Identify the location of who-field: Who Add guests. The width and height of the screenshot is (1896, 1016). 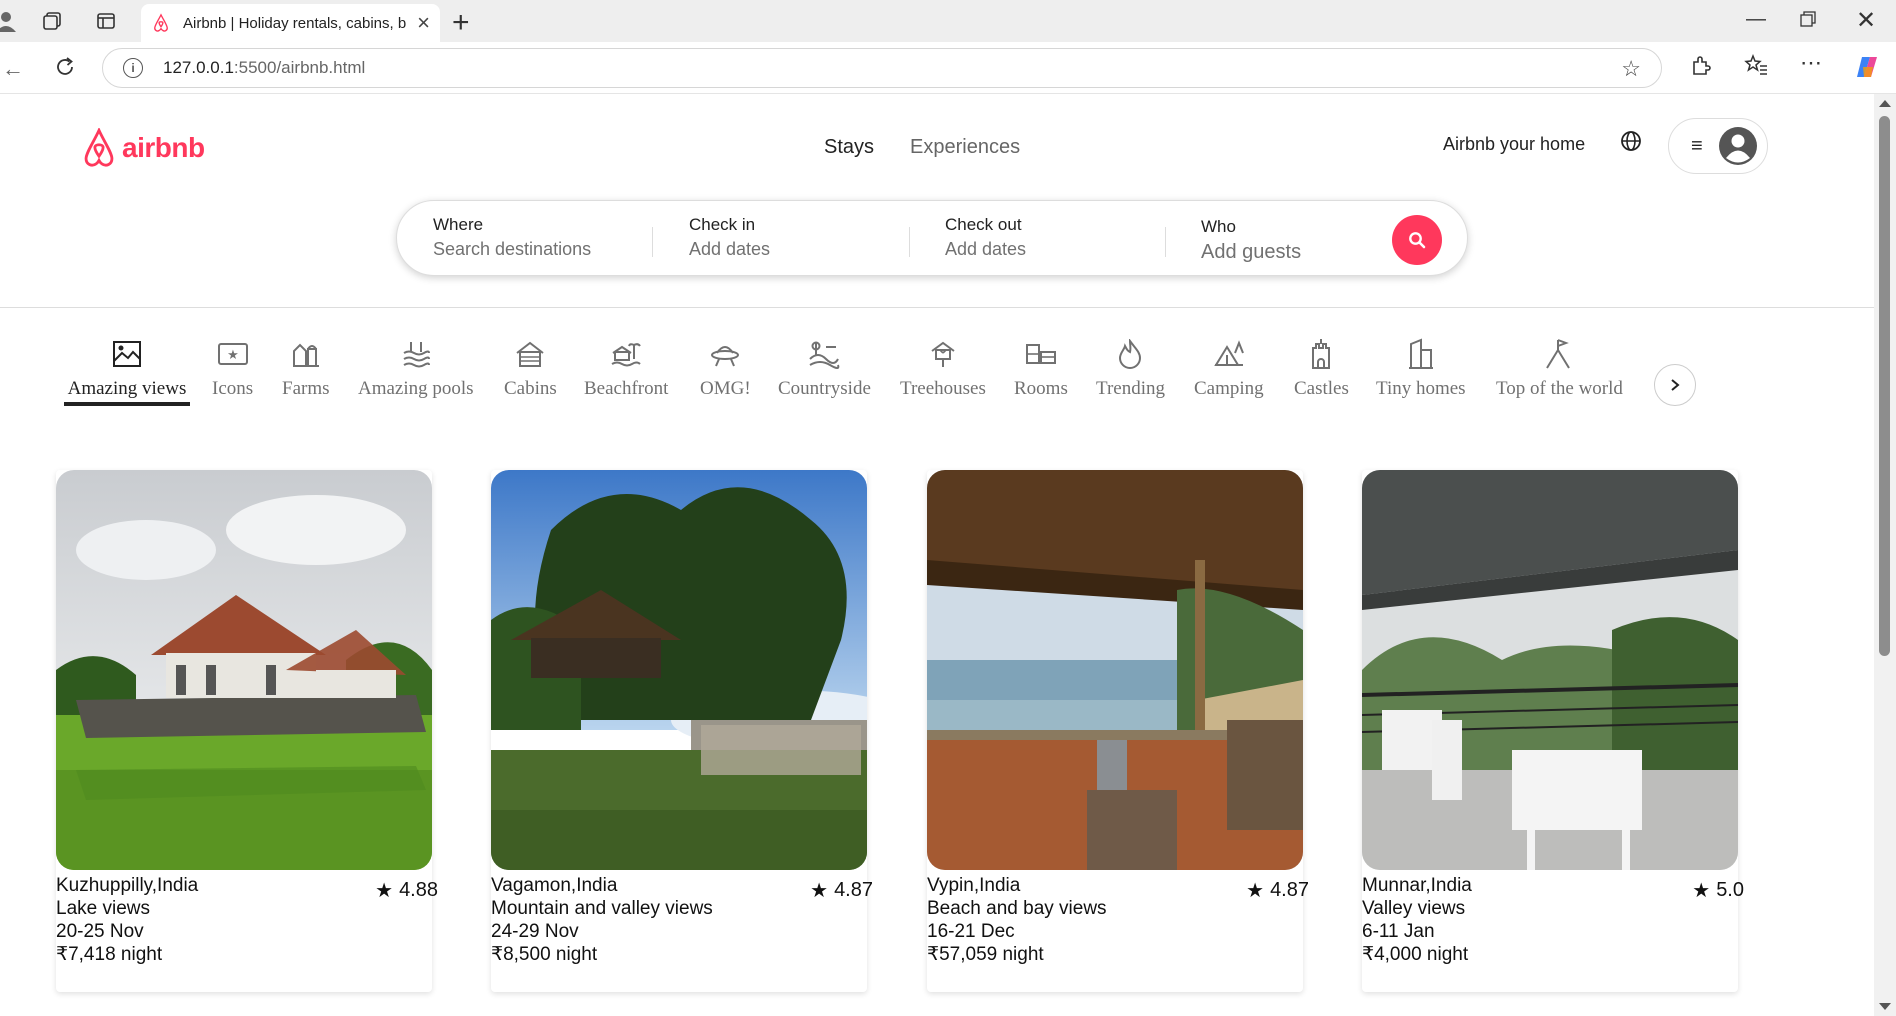
(1251, 240).